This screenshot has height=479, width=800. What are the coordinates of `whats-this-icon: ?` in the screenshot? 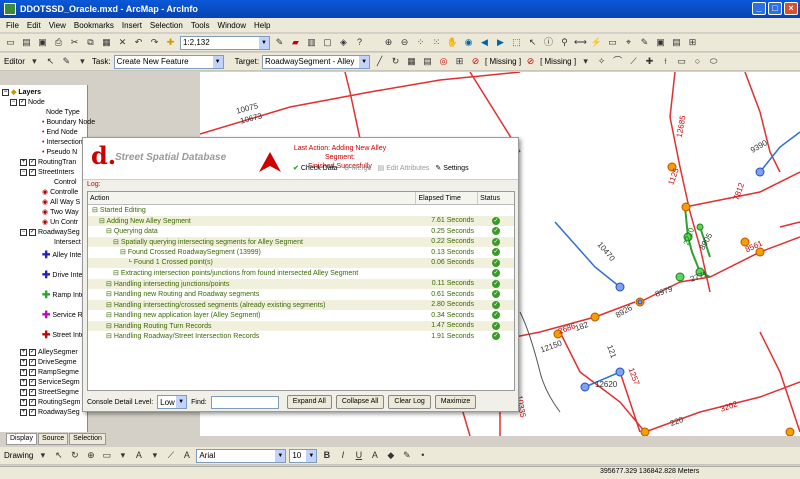 It's located at (359, 42).